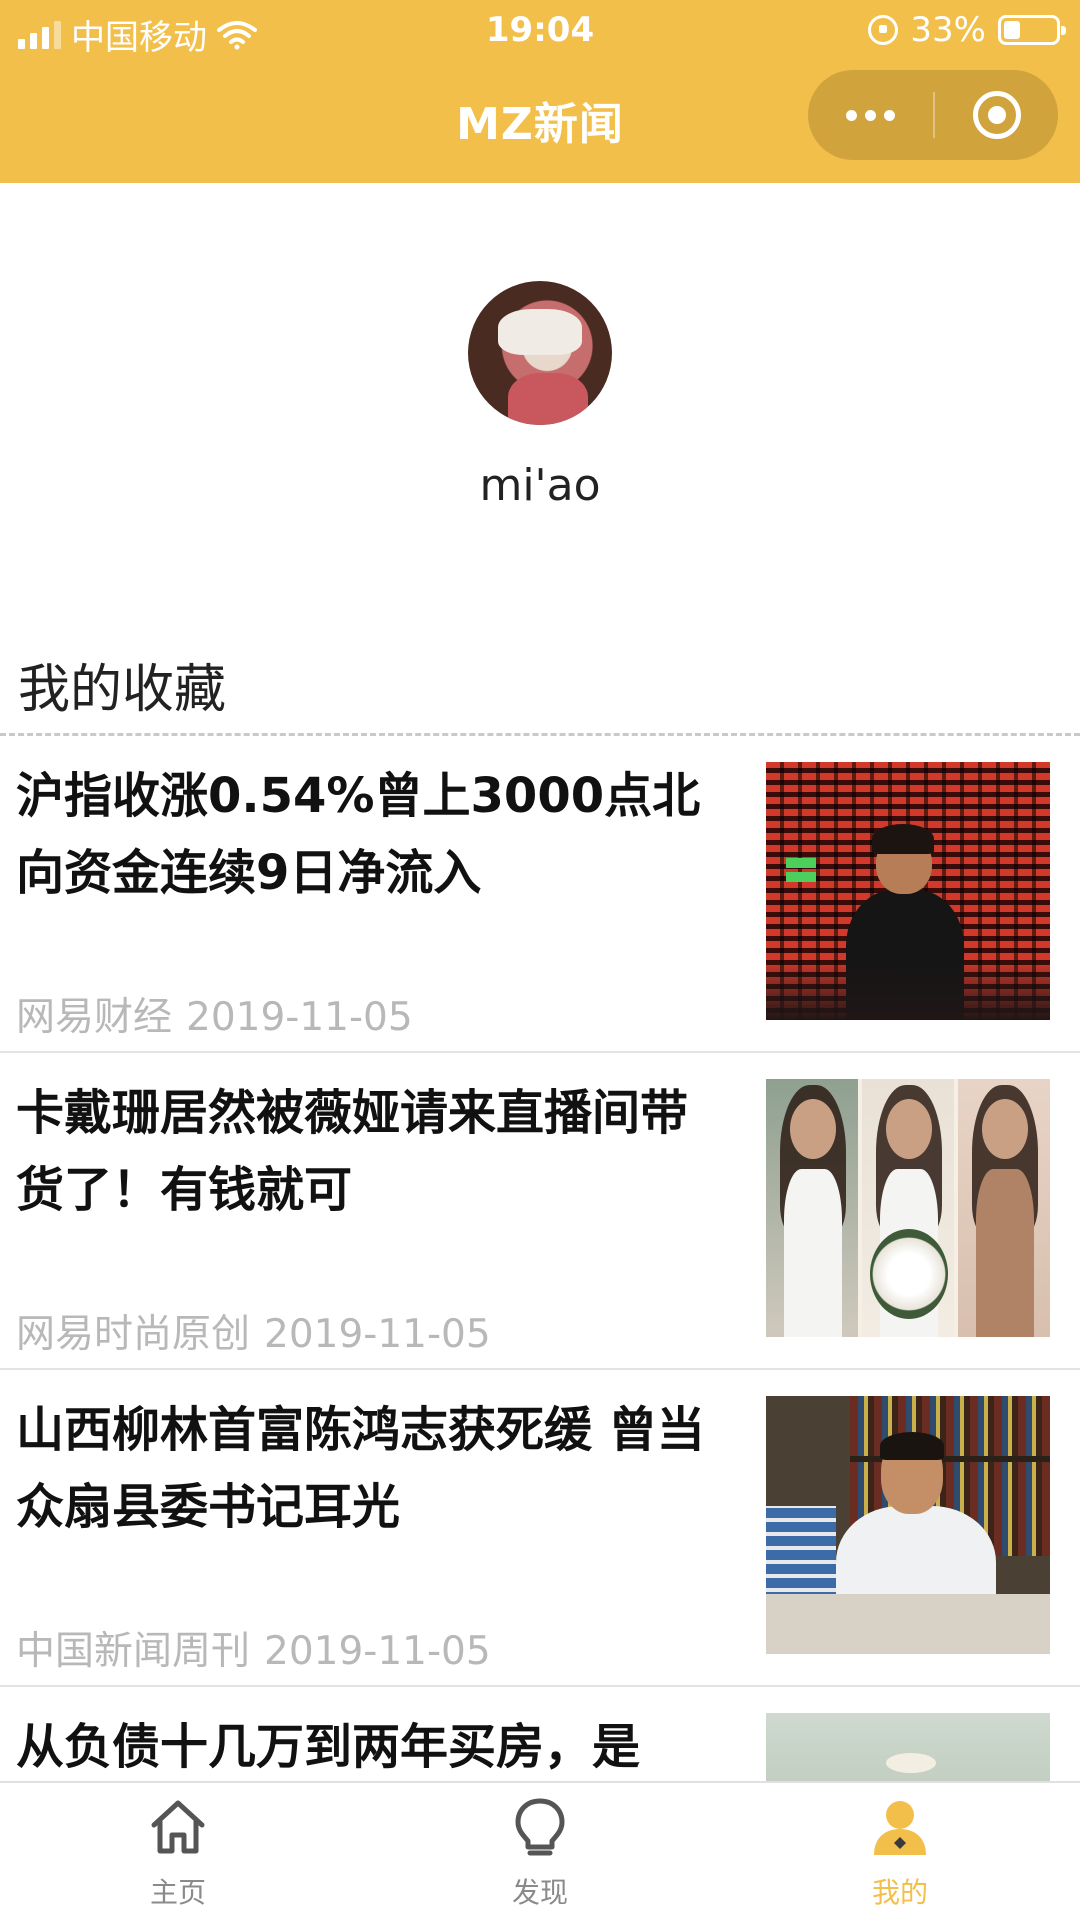 The width and height of the screenshot is (1080, 1921). What do you see at coordinates (94, 1017) in the screenshot?
I see `news-source: 网易财经` at bounding box center [94, 1017].